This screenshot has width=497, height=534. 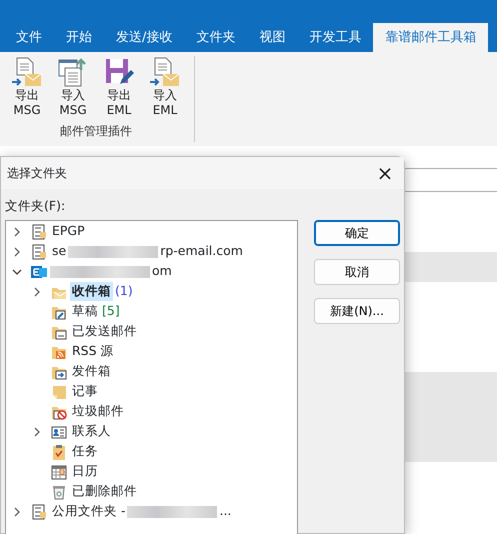 What do you see at coordinates (119, 87) in the screenshot?
I see `ribbon-button: 导出 EML` at bounding box center [119, 87].